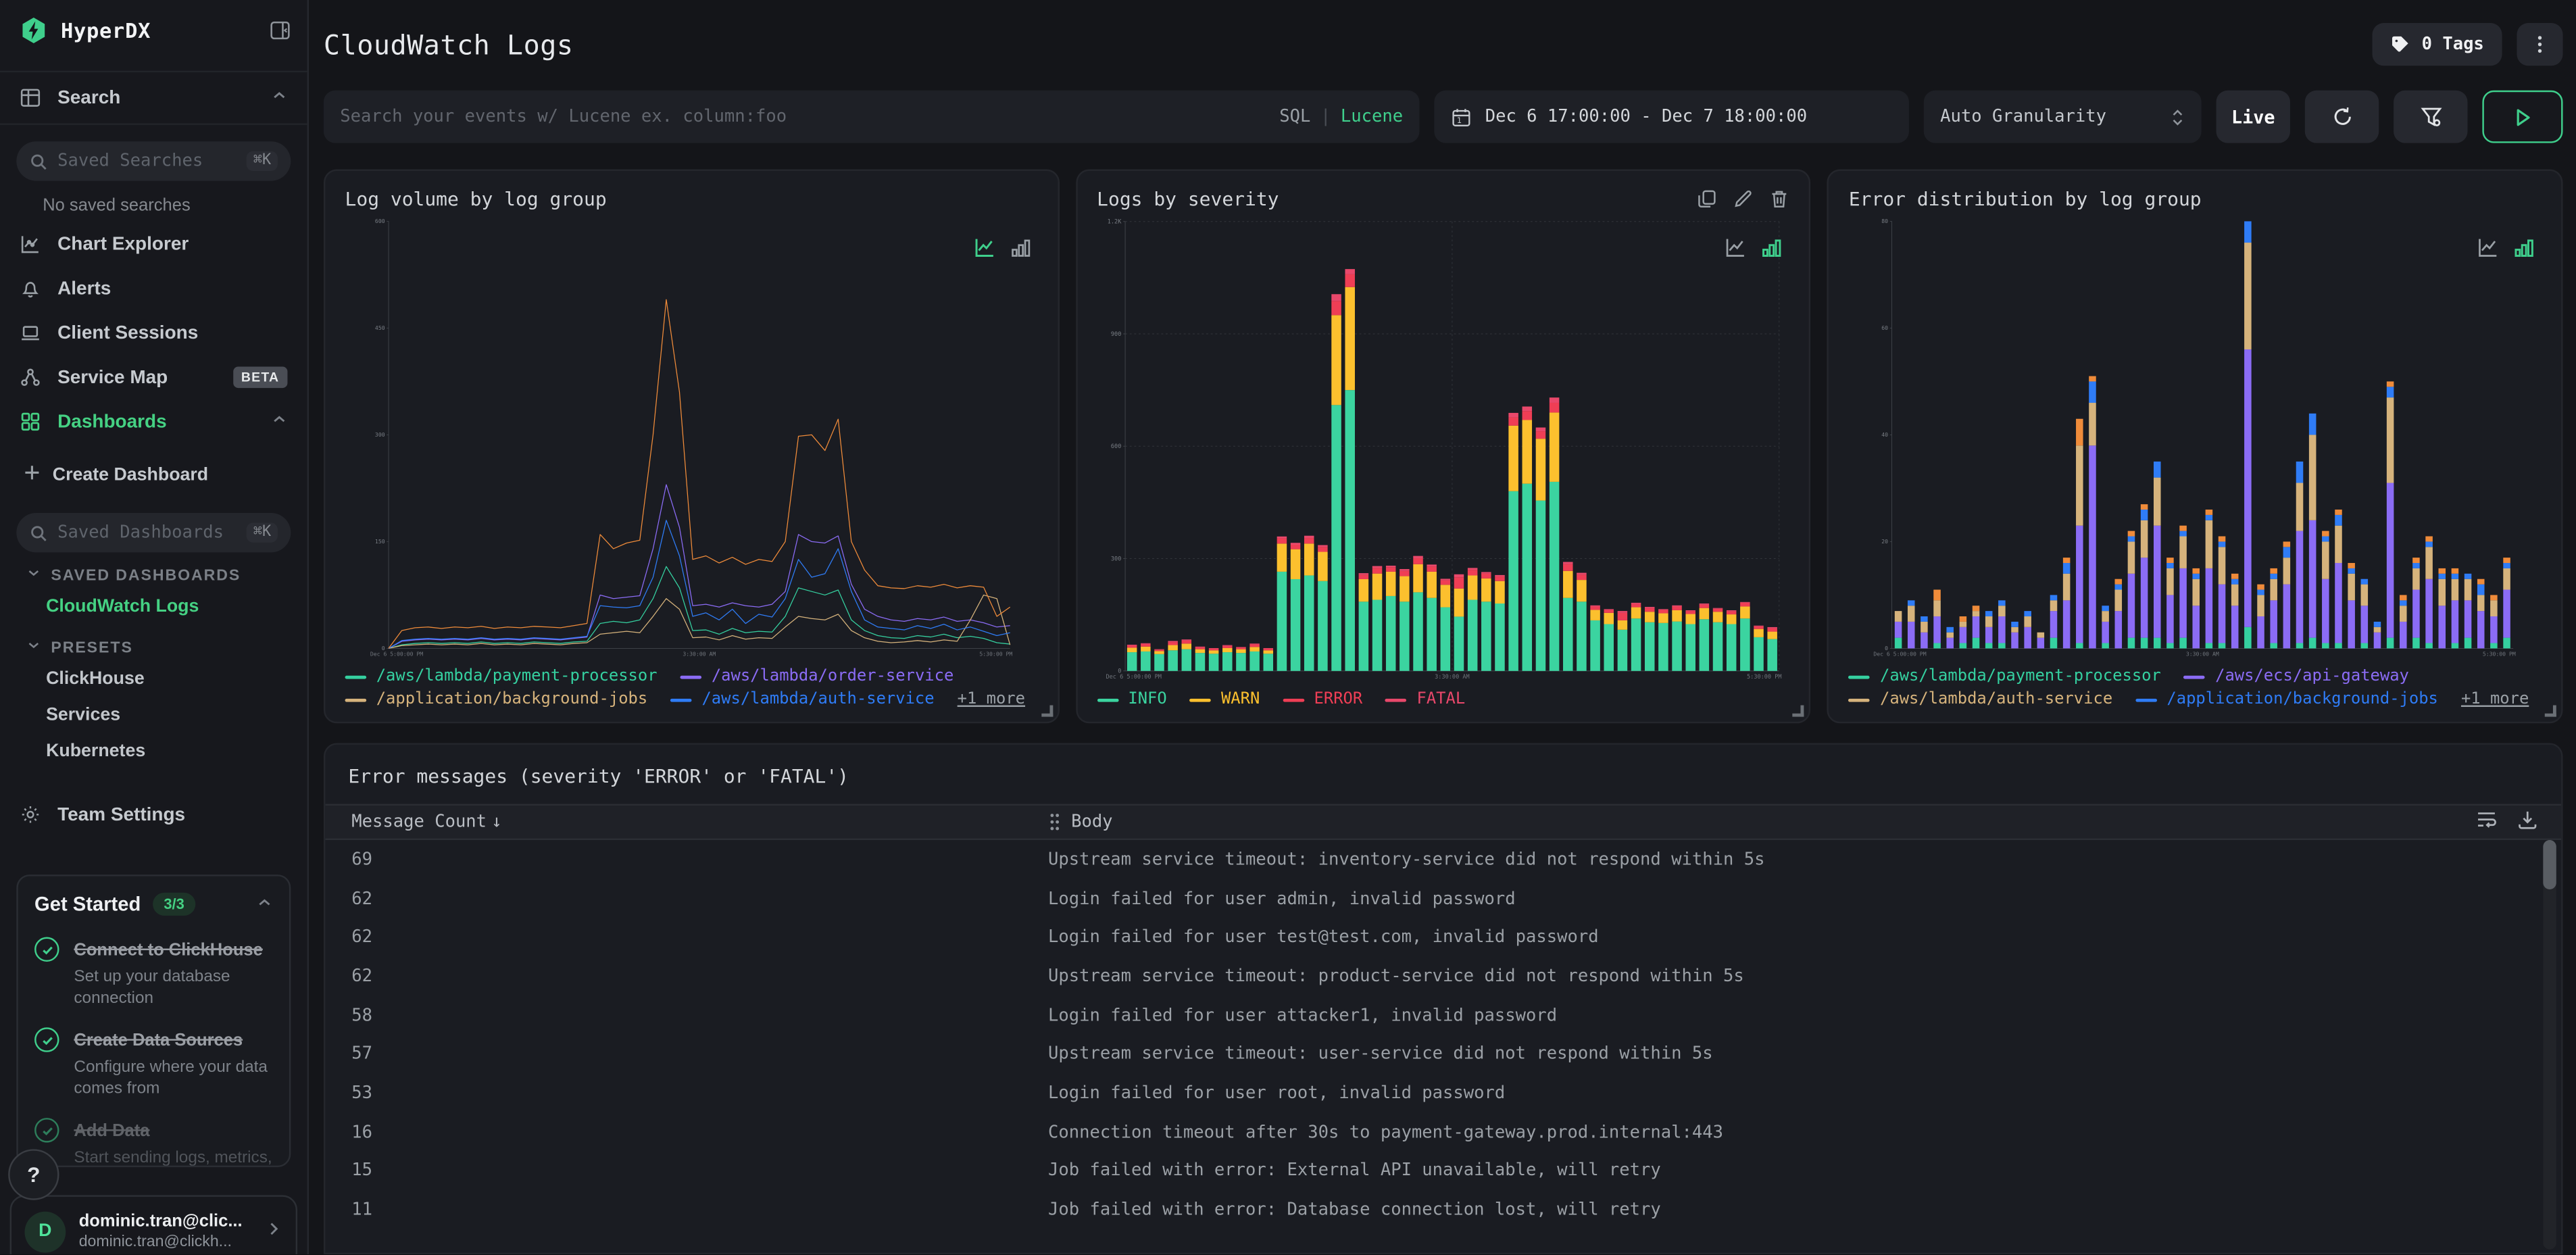  I want to click on sidebar-item-chart-explorer: Chart Explorer, so click(154, 244).